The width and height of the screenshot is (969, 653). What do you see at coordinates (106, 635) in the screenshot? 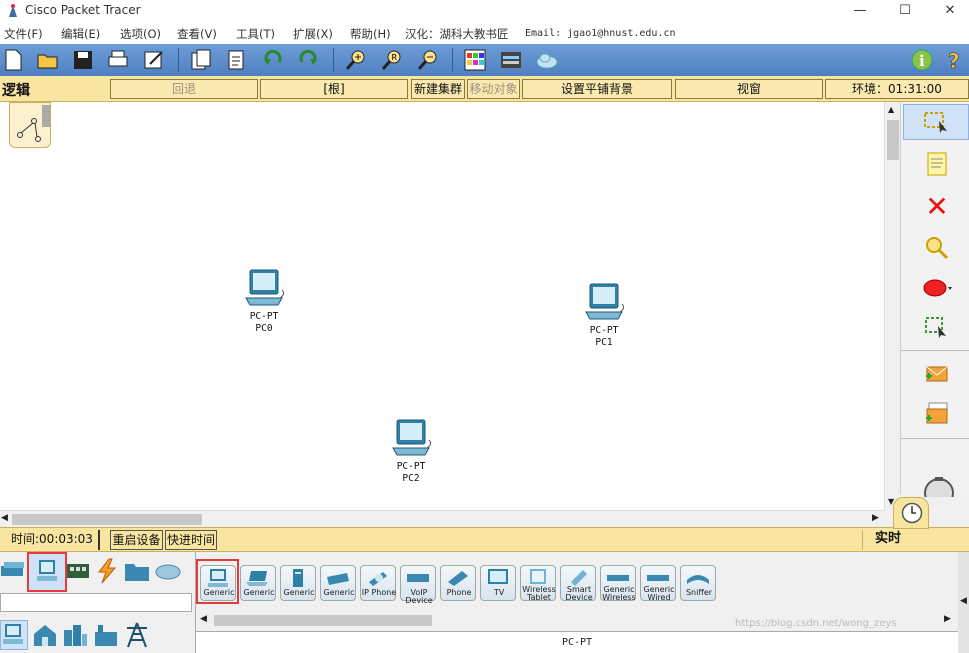
I see `industrial-subcategory-icon` at bounding box center [106, 635].